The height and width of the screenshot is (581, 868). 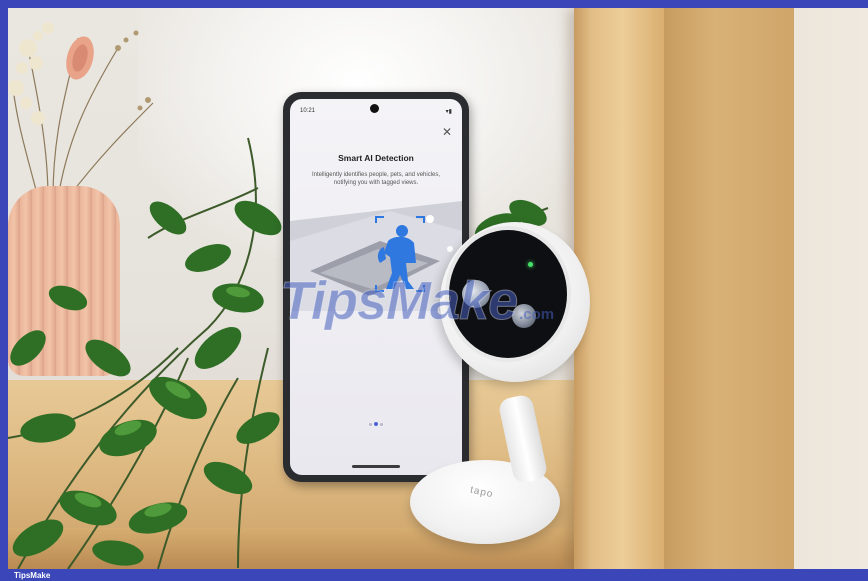 I want to click on carousel-dots, so click(x=376, y=422).